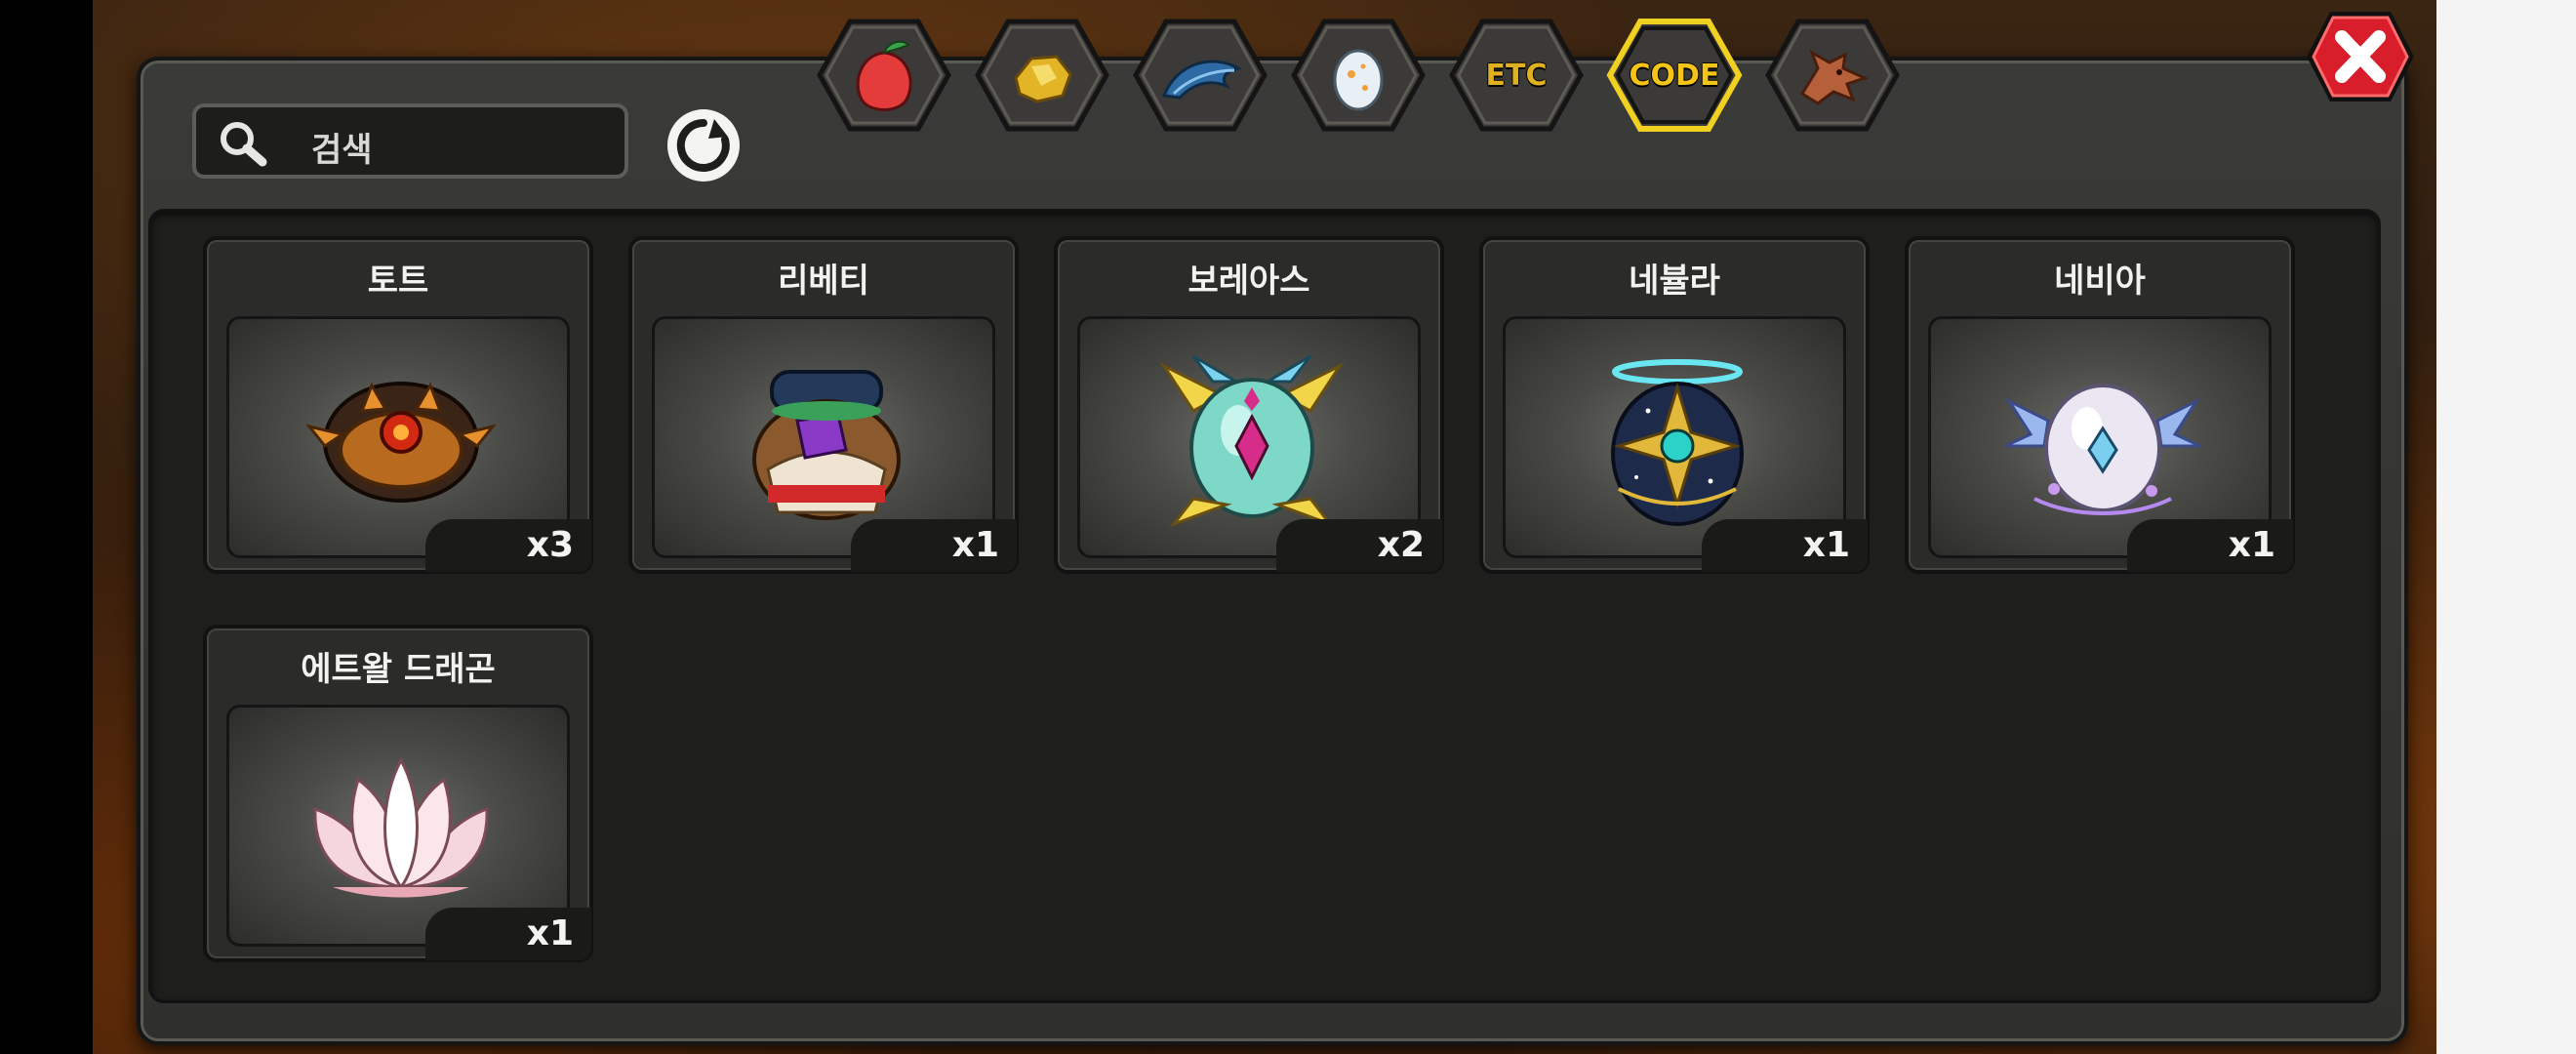  I want to click on tab-code: CODE, so click(1674, 75).